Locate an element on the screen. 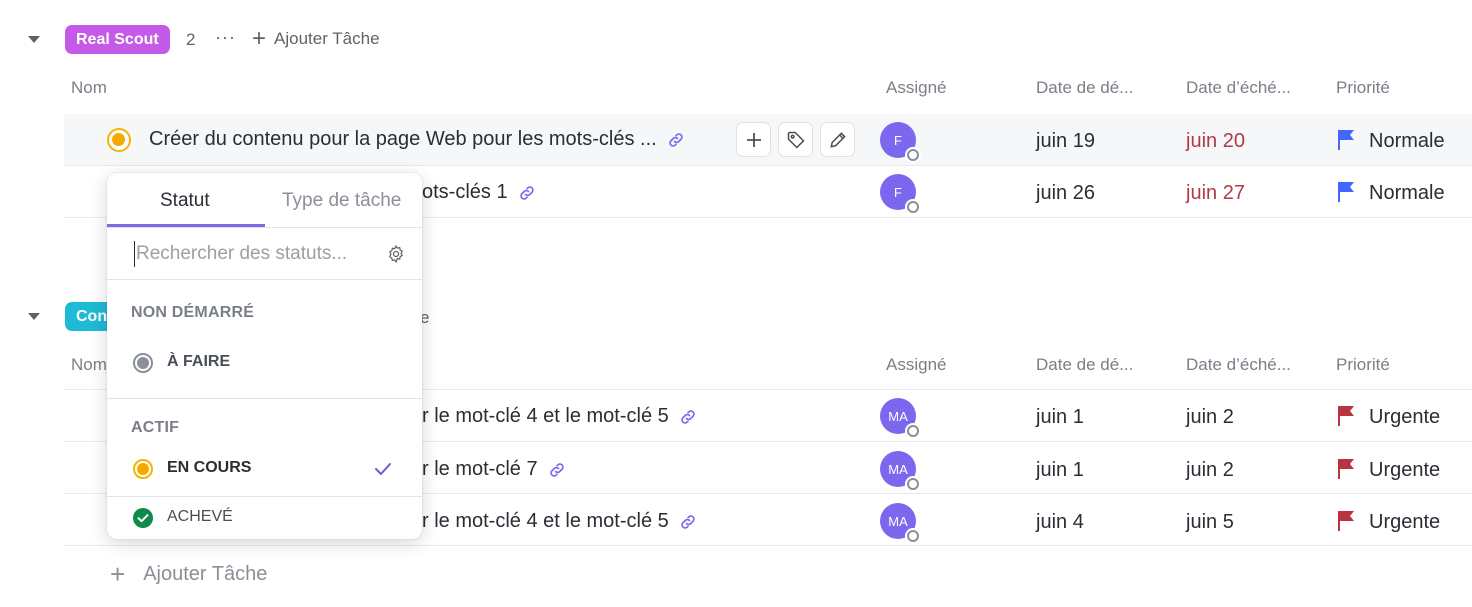 Image resolution: width=1472 pixels, height=607 pixels. status-todo-icon is located at coordinates (143, 363).